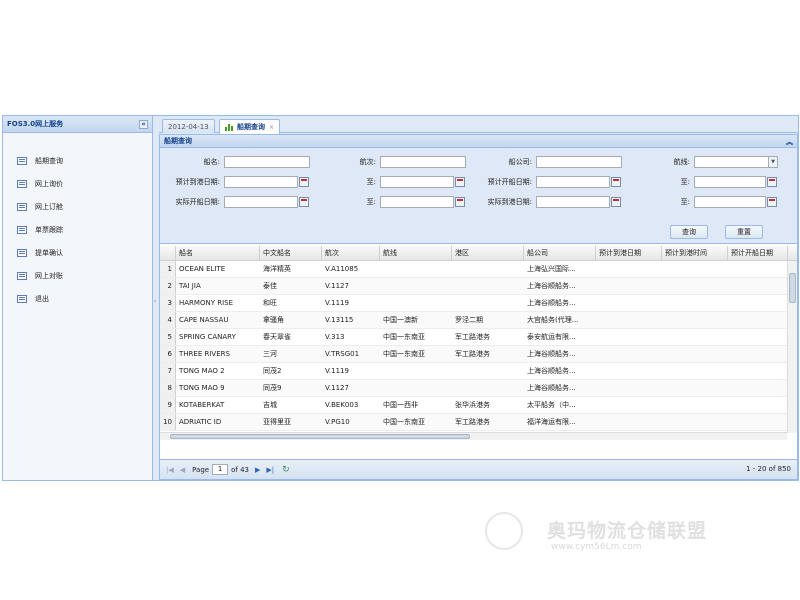 This screenshot has height=600, width=800. What do you see at coordinates (49, 183) in the screenshot?
I see `sidebar-item-label: 网上询价` at bounding box center [49, 183].